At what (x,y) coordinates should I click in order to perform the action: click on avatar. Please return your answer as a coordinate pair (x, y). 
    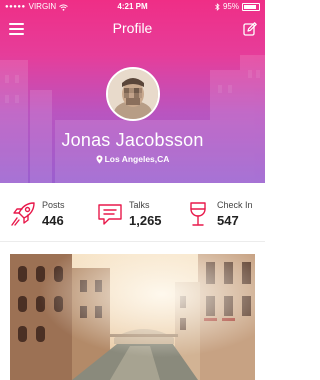
    Looking at the image, I should click on (133, 94).